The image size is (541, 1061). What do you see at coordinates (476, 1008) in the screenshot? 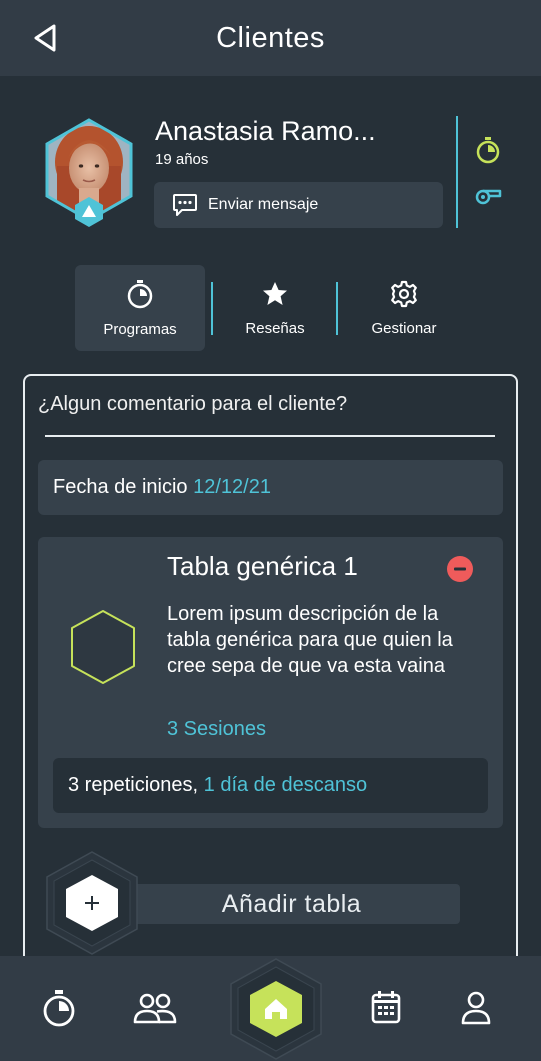
I see `profile-icon` at bounding box center [476, 1008].